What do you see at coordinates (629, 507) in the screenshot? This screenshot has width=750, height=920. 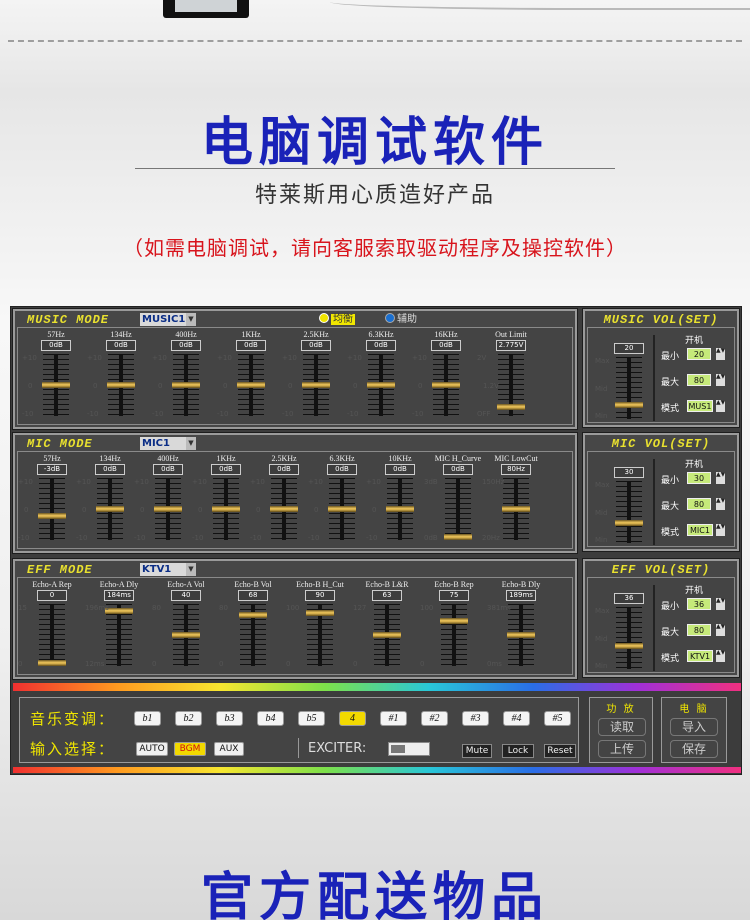 I see `vol-fader: 30` at bounding box center [629, 507].